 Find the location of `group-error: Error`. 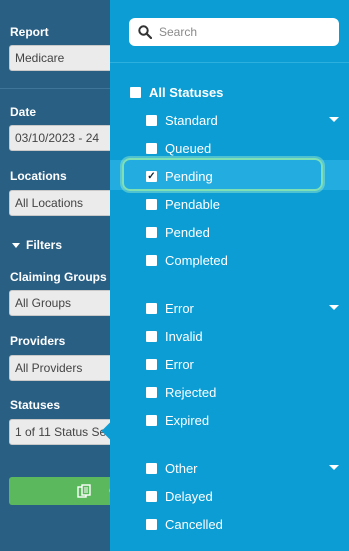

group-error: Error is located at coordinates (170, 308).